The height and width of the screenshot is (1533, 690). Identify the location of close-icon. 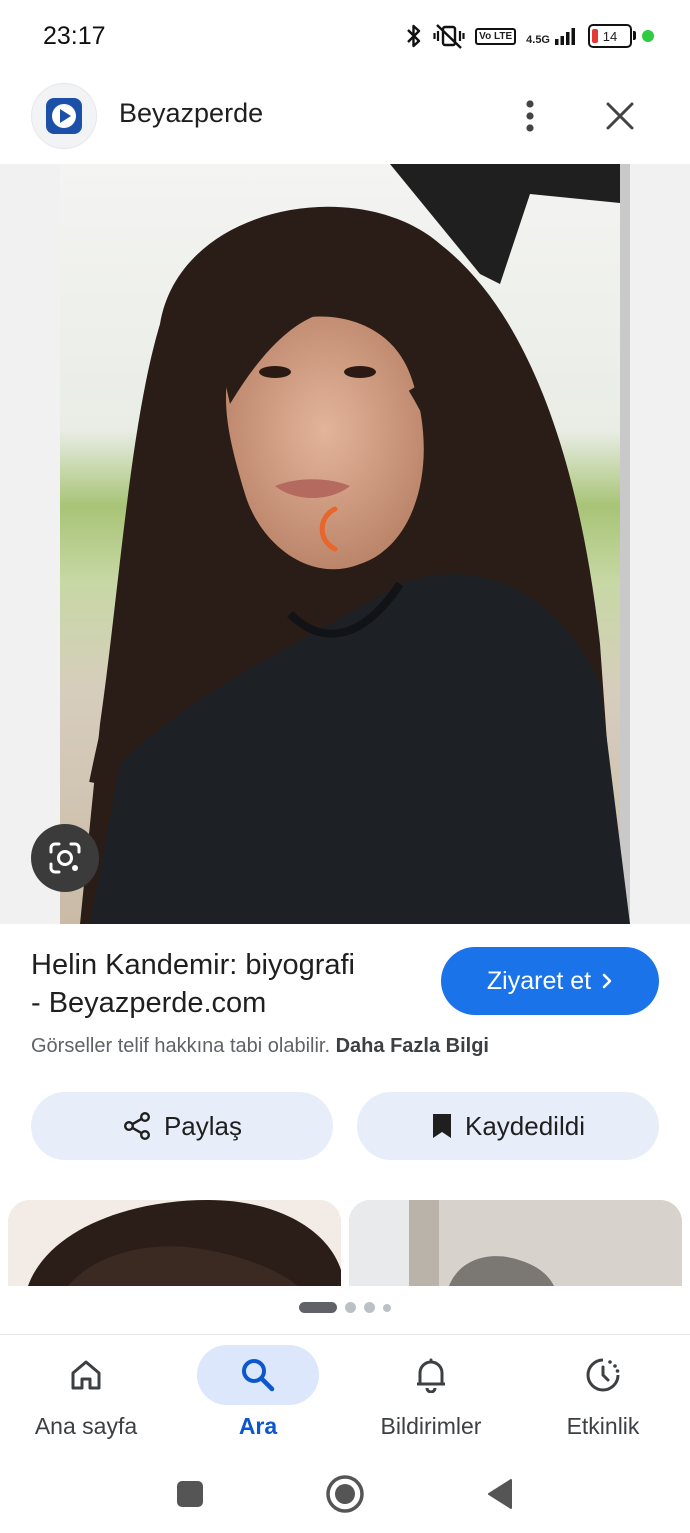
(620, 116).